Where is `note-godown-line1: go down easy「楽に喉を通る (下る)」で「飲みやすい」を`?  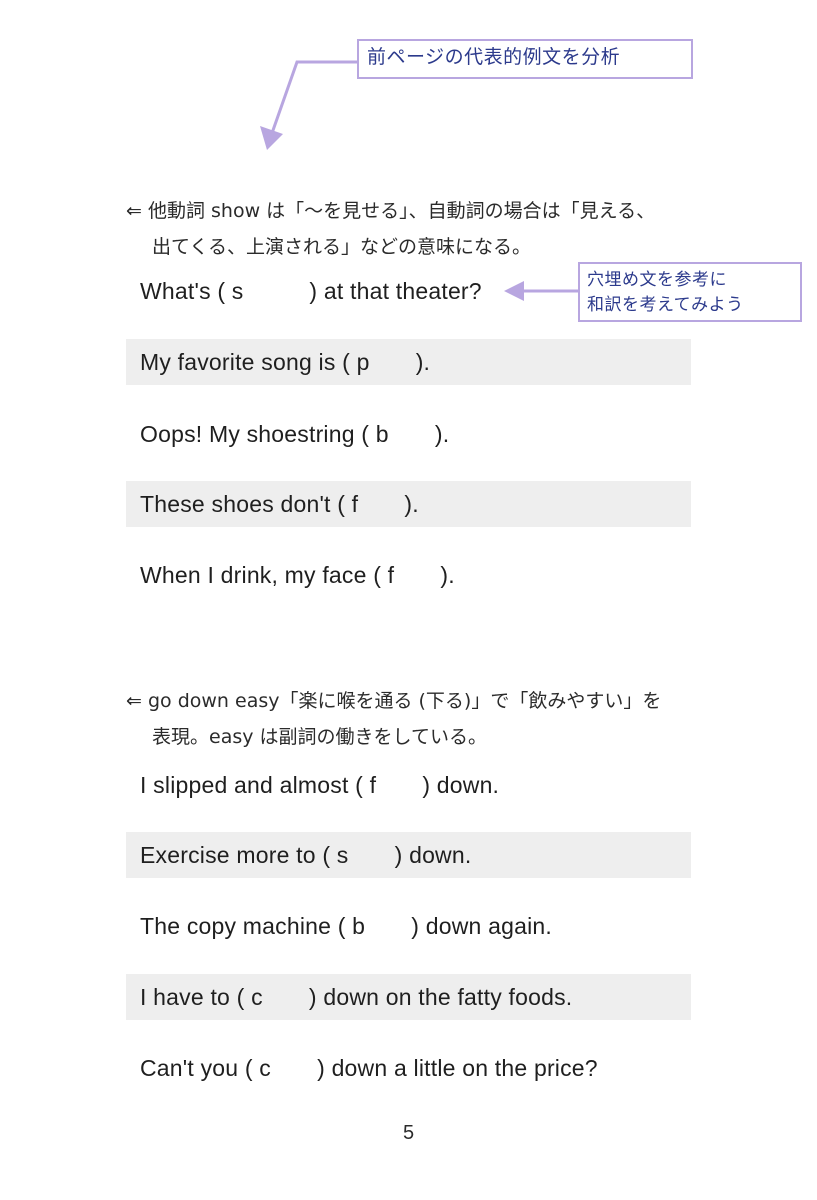
note-godown-line1: go down easy「楽に喉を通る (下る)」で「飲みやすい」を is located at coordinates (404, 701).